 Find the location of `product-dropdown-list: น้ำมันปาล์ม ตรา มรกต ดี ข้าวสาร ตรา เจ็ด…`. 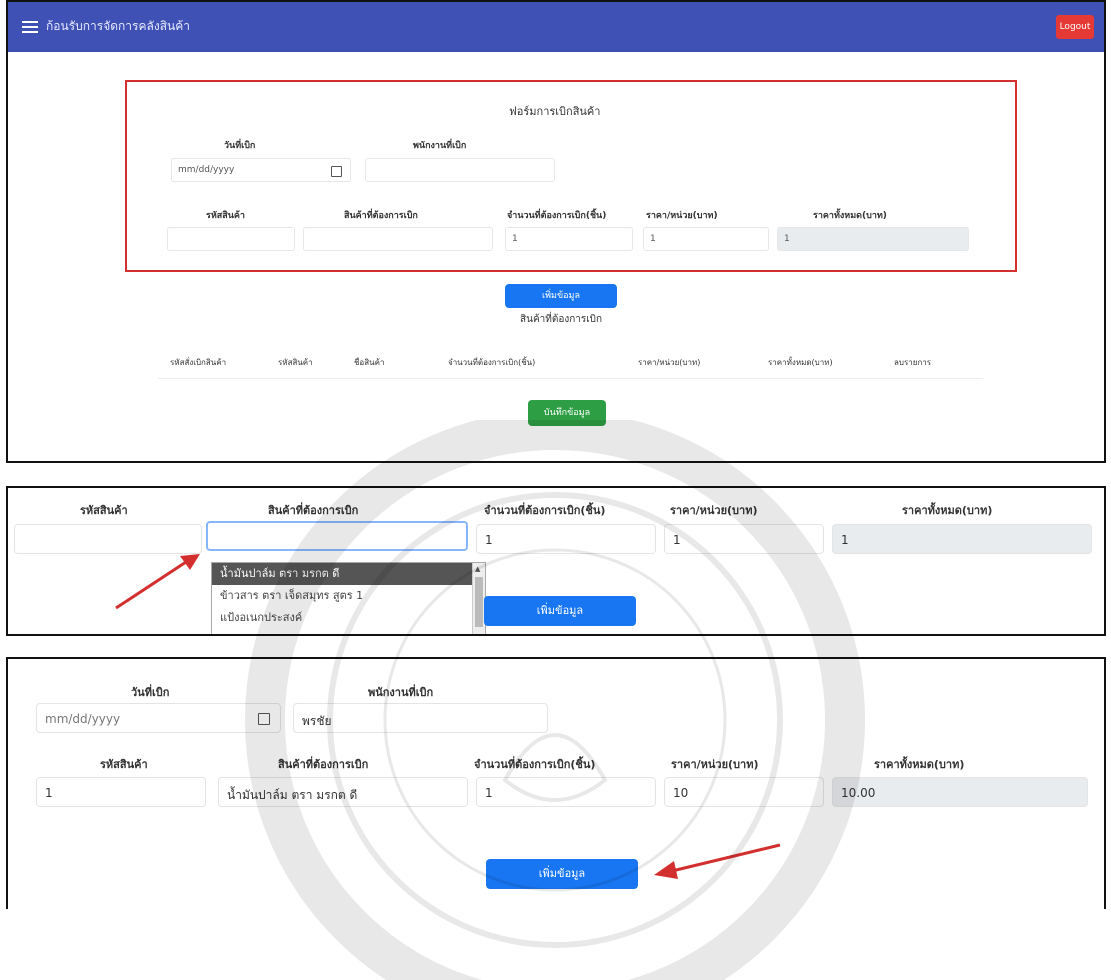

product-dropdown-list: น้ำมันปาล์ม ตรา มรกต ดี ข้าวสาร ตรา เจ็ด… is located at coordinates (348, 598).